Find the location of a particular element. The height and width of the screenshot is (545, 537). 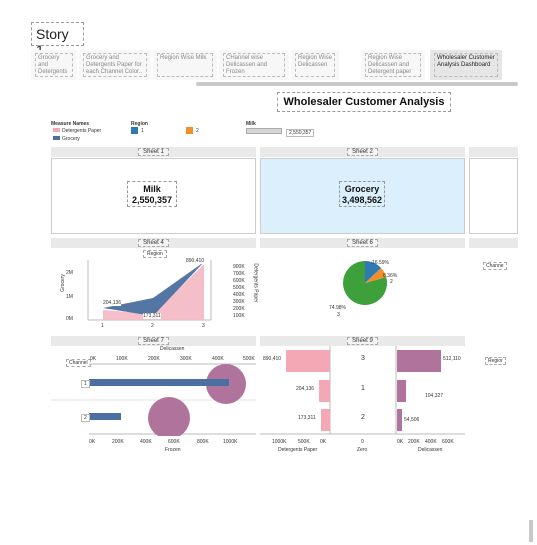

sheet7-bottom-tick-1: 200K is located at coordinates (118, 442).